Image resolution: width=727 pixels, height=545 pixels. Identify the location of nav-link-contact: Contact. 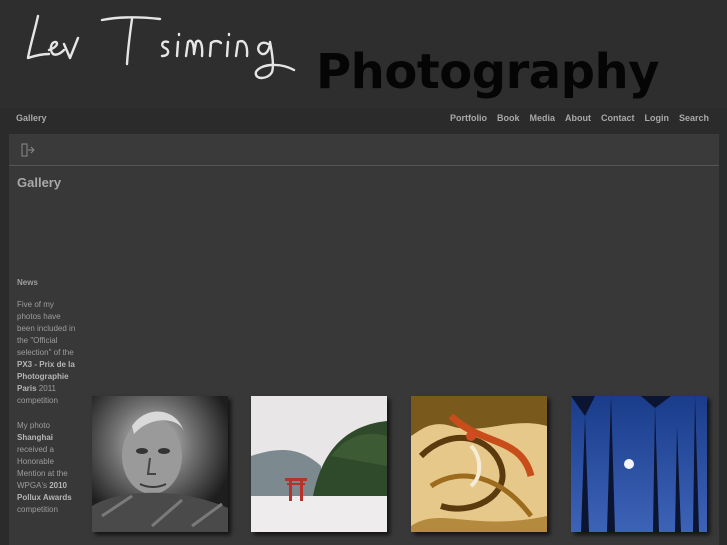
(618, 118).